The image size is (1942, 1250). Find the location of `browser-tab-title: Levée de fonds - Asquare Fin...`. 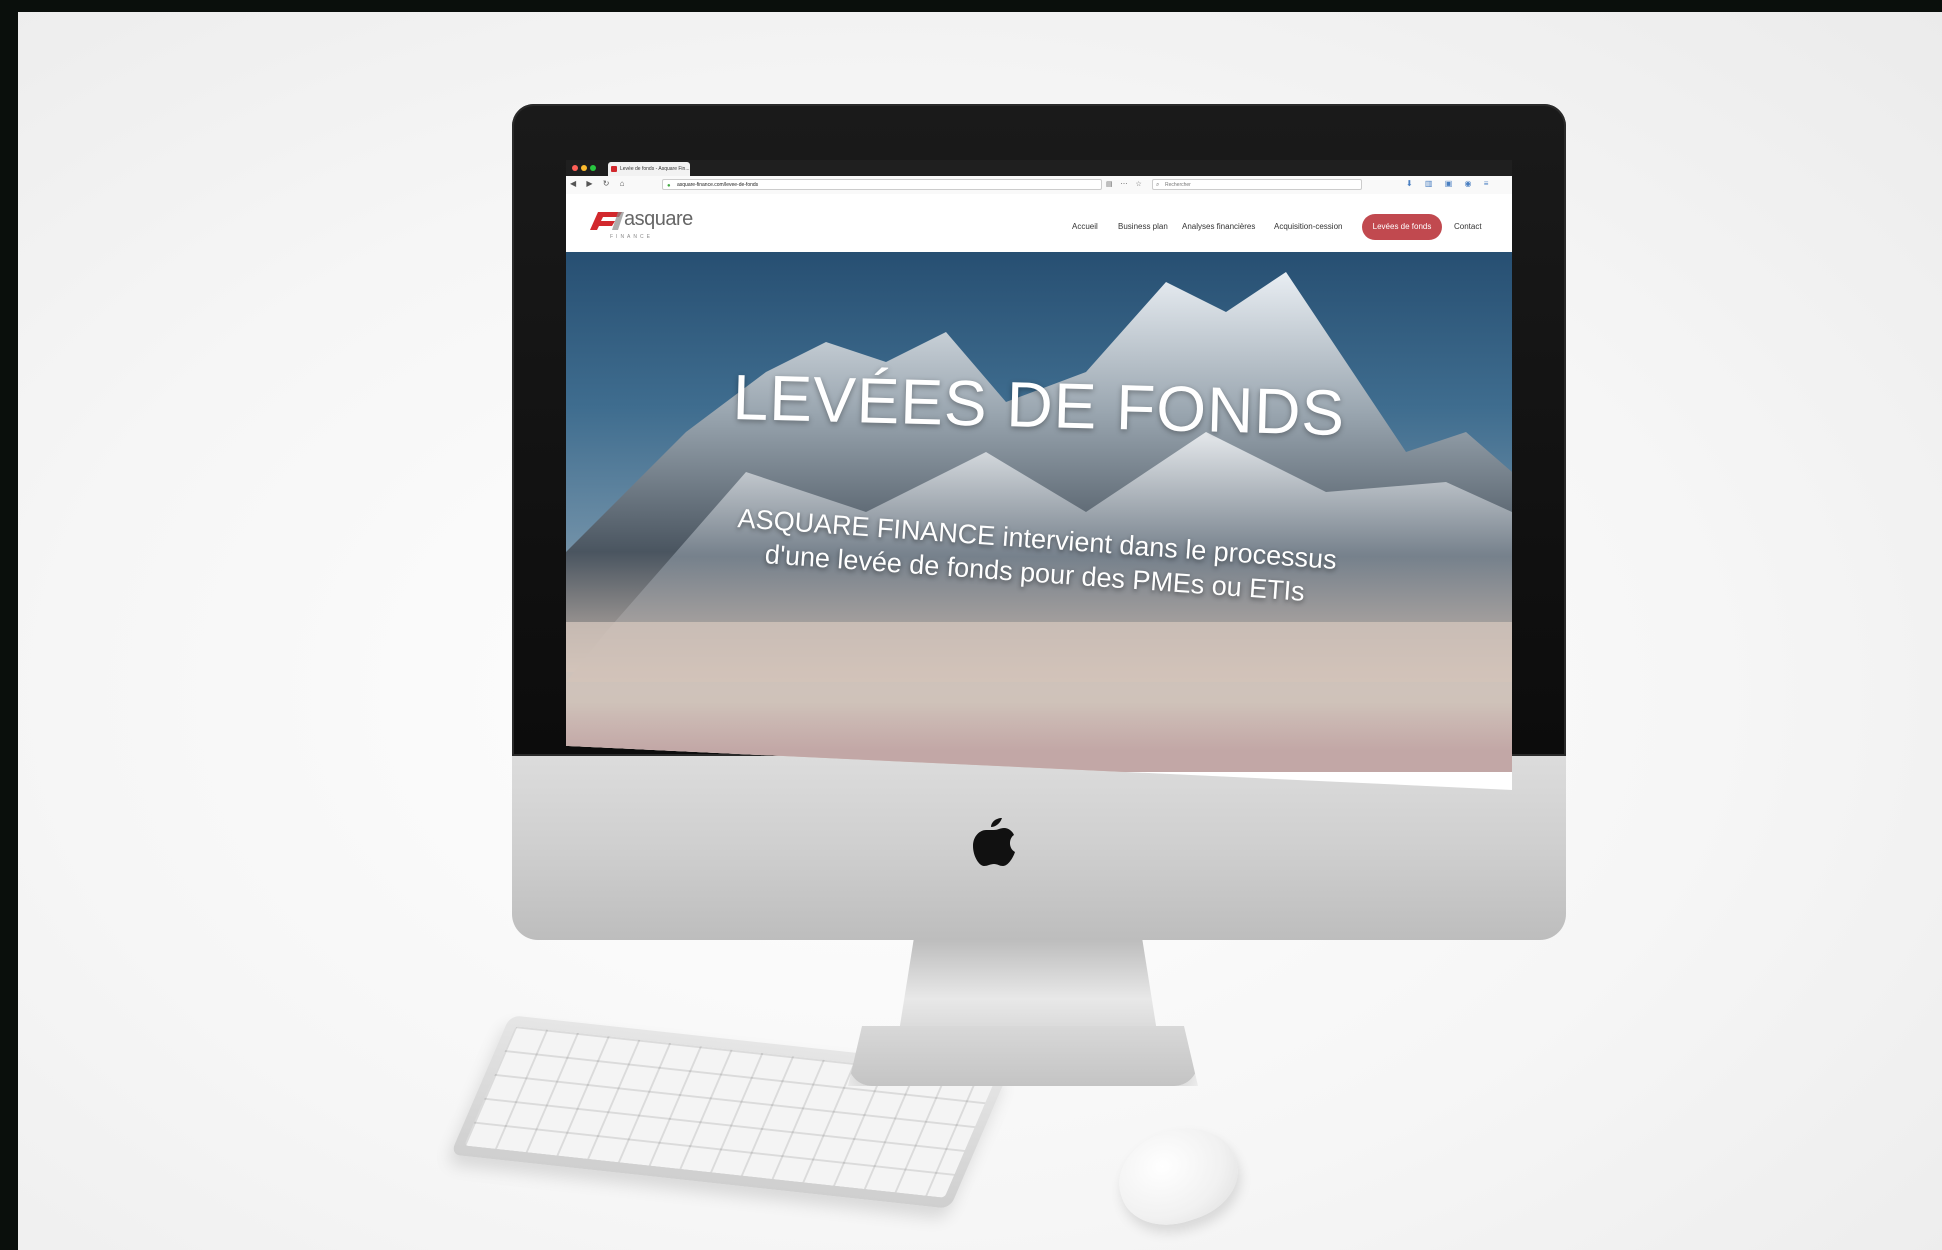

browser-tab-title: Levée de fonds - Asquare Fin... is located at coordinates (655, 169).